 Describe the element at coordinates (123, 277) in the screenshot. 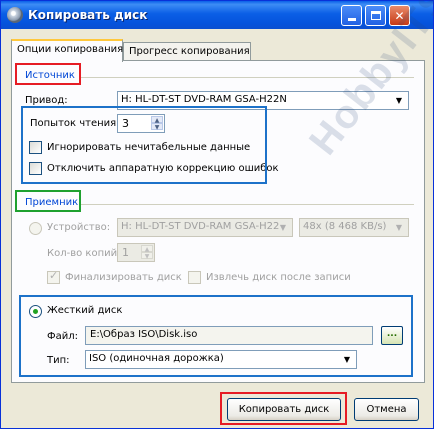

I see `finalize-label: Финализировать диск` at that location.